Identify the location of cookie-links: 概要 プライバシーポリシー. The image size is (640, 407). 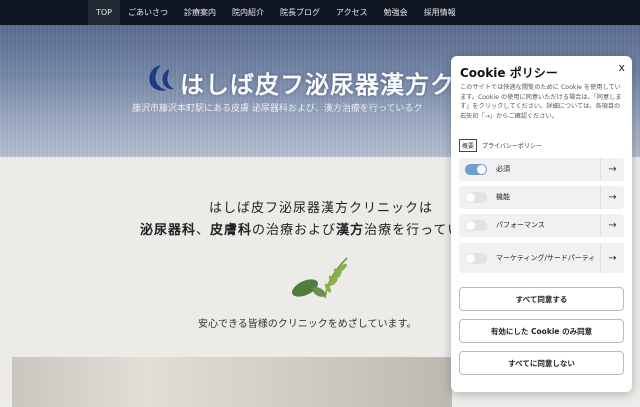
(500, 145).